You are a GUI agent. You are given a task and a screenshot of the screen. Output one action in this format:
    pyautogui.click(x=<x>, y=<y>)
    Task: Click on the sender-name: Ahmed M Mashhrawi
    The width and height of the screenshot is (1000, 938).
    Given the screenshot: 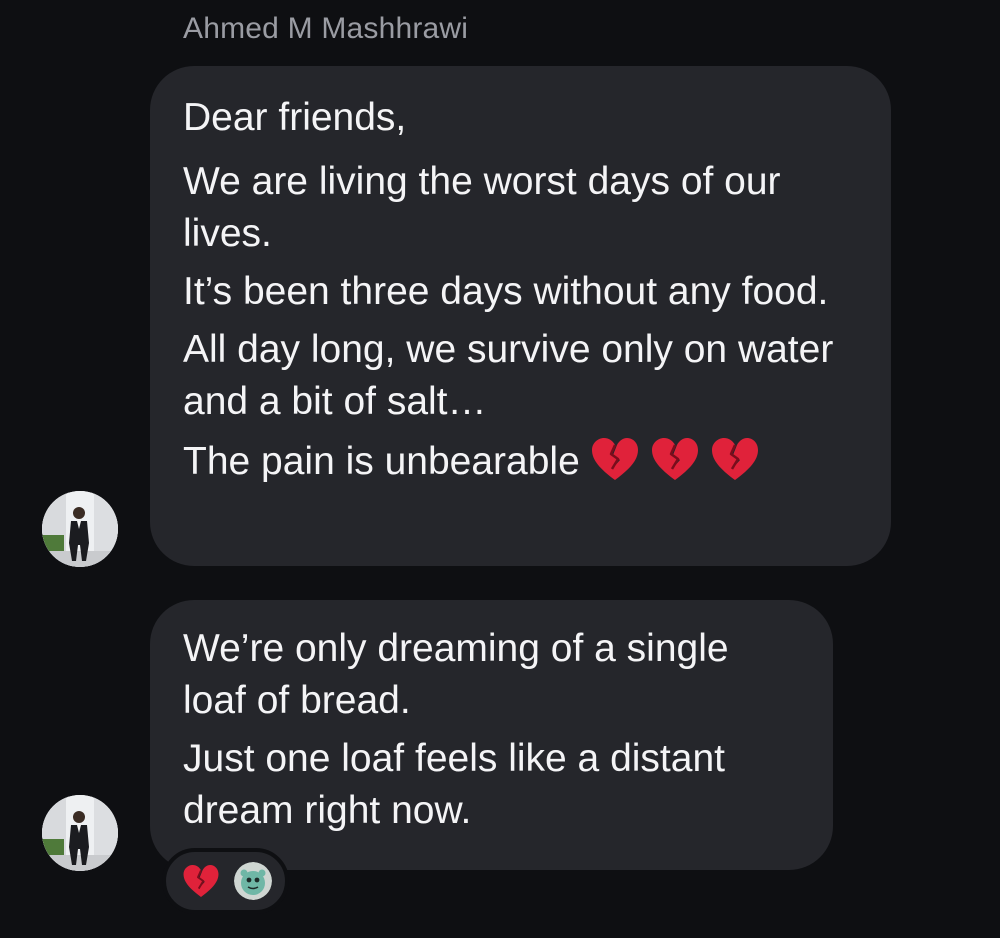 What is the action you would take?
    pyautogui.click(x=325, y=29)
    